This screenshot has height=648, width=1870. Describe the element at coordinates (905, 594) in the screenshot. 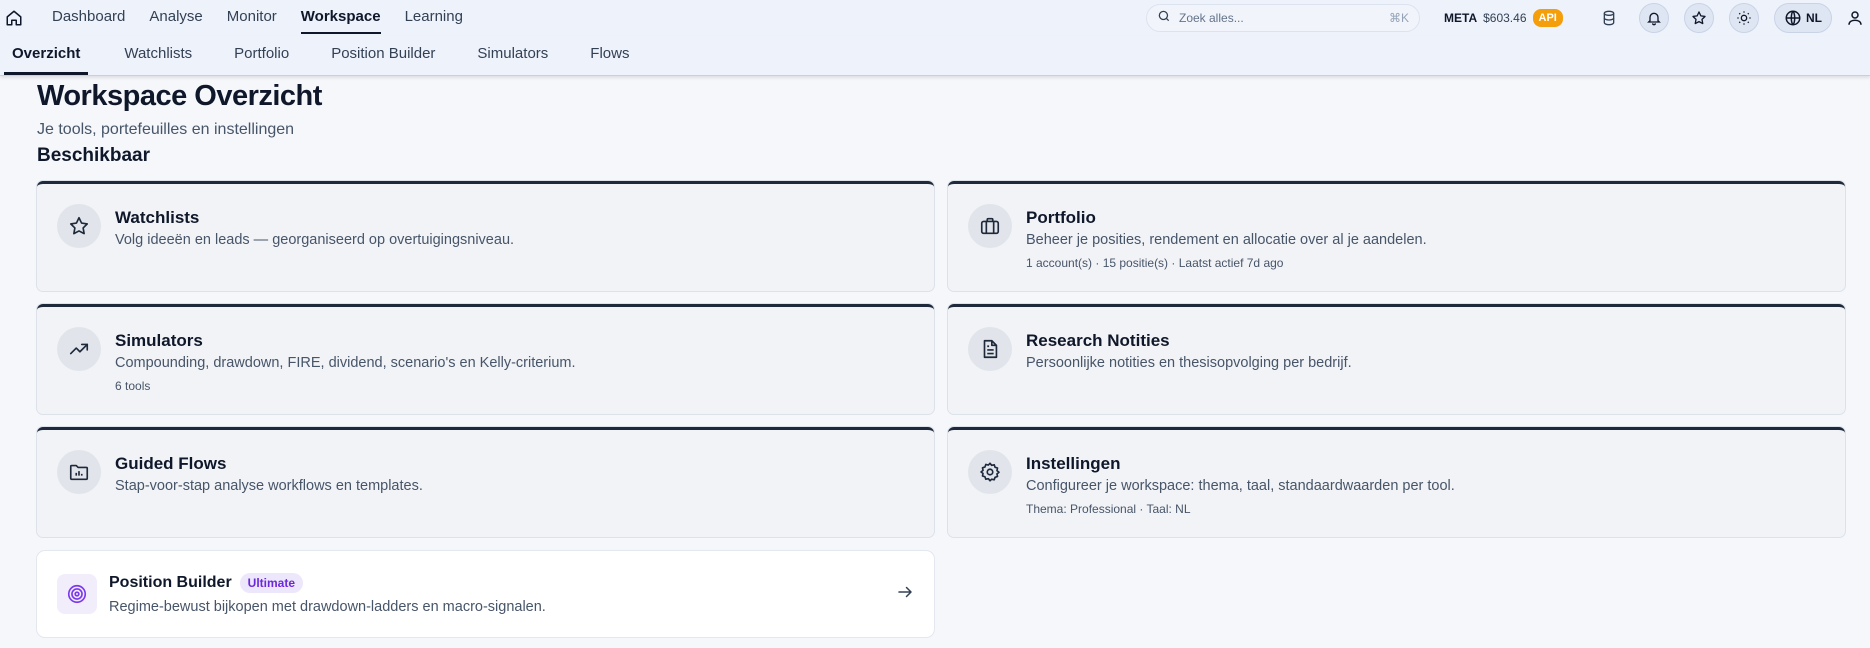

I see `arrow-right-icon` at that location.